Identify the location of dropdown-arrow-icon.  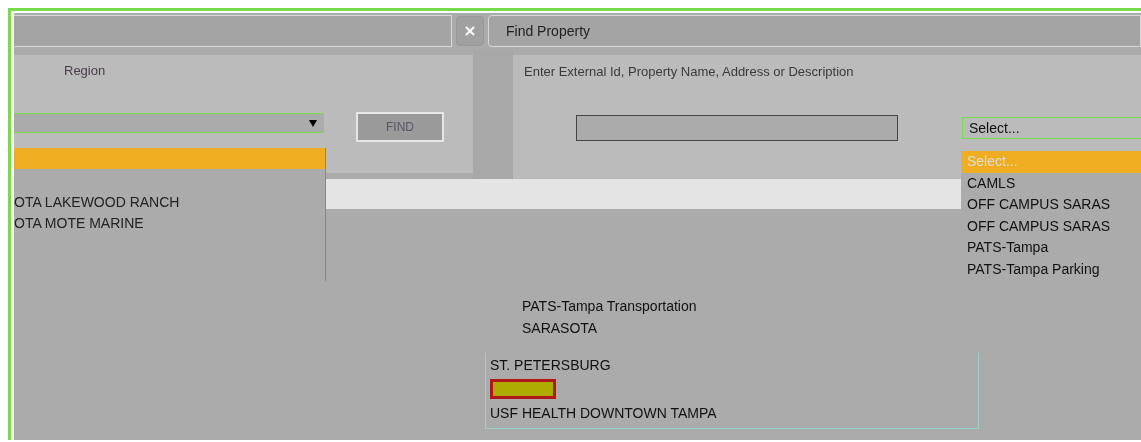
(313, 123).